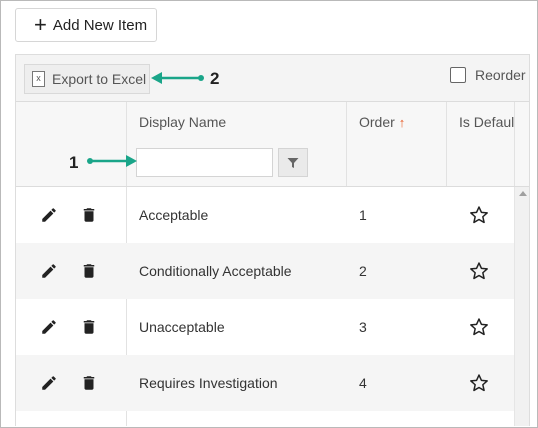 The width and height of the screenshot is (538, 428). What do you see at coordinates (40, 24) in the screenshot?
I see `plus-icon: +` at bounding box center [40, 24].